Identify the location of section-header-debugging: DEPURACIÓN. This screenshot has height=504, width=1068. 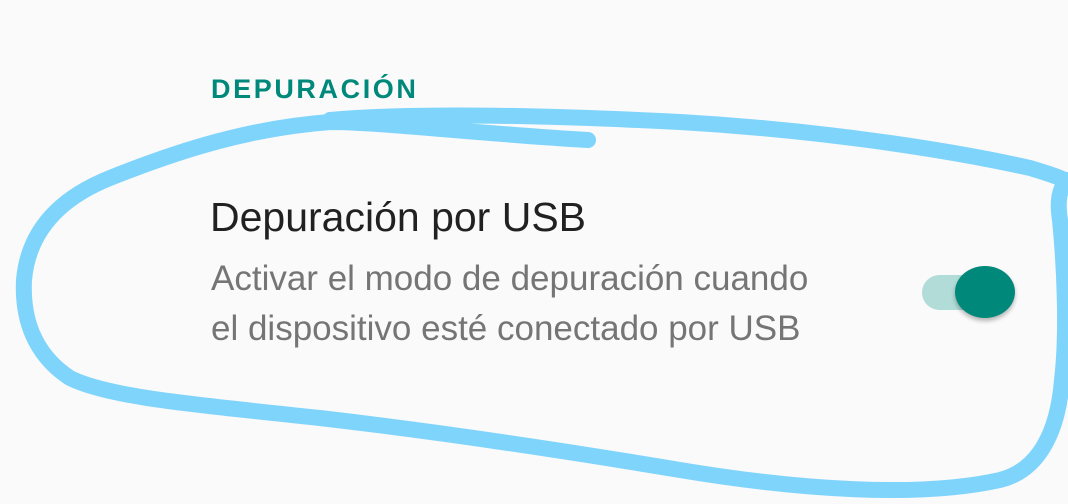
(315, 89).